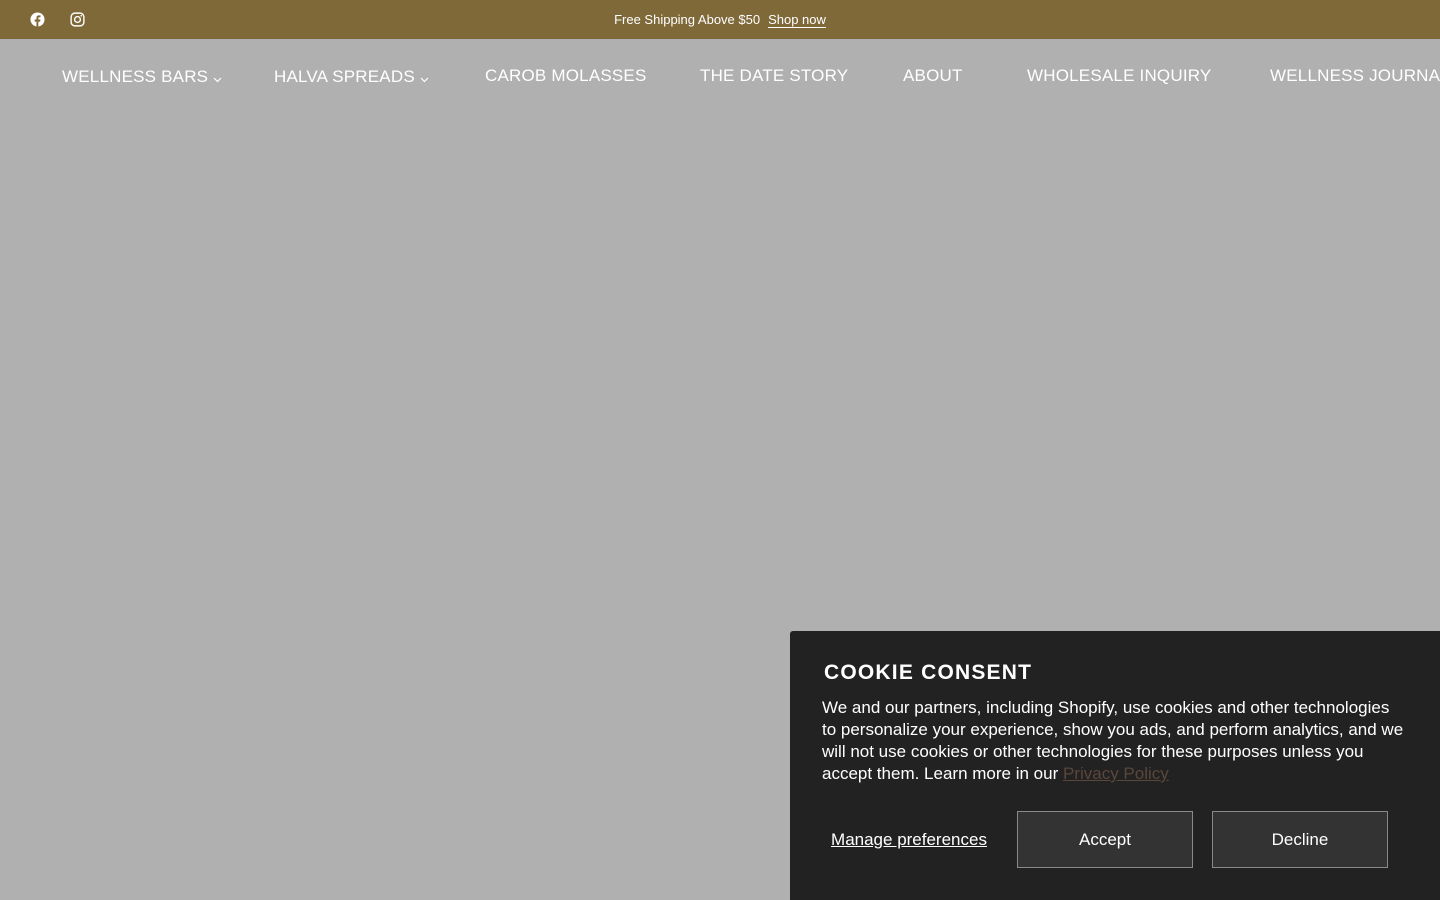 Image resolution: width=1440 pixels, height=900 pixels. What do you see at coordinates (797, 19) in the screenshot?
I see `shop-now-link: Shop now` at bounding box center [797, 19].